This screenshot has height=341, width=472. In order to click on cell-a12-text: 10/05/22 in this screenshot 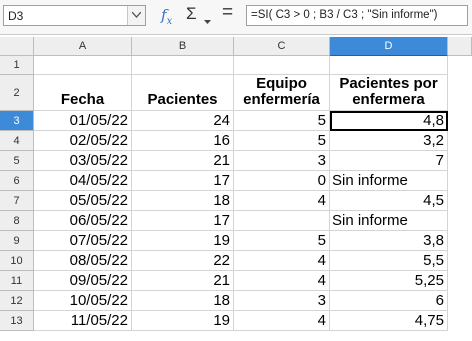, I will do `click(98, 300)`.